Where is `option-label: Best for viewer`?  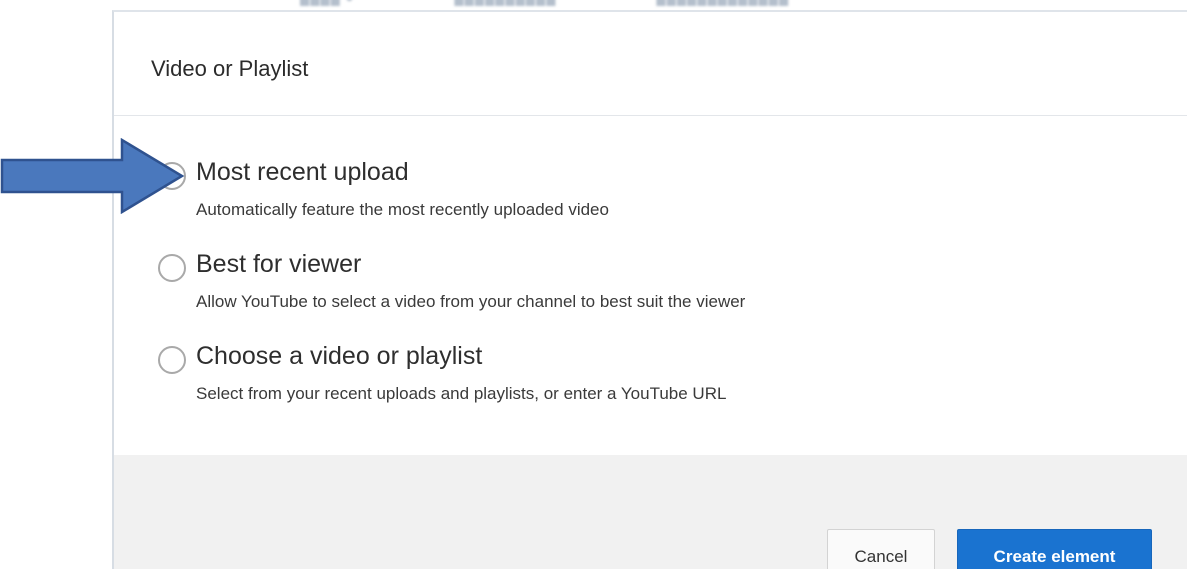 option-label: Best for viewer is located at coordinates (278, 264).